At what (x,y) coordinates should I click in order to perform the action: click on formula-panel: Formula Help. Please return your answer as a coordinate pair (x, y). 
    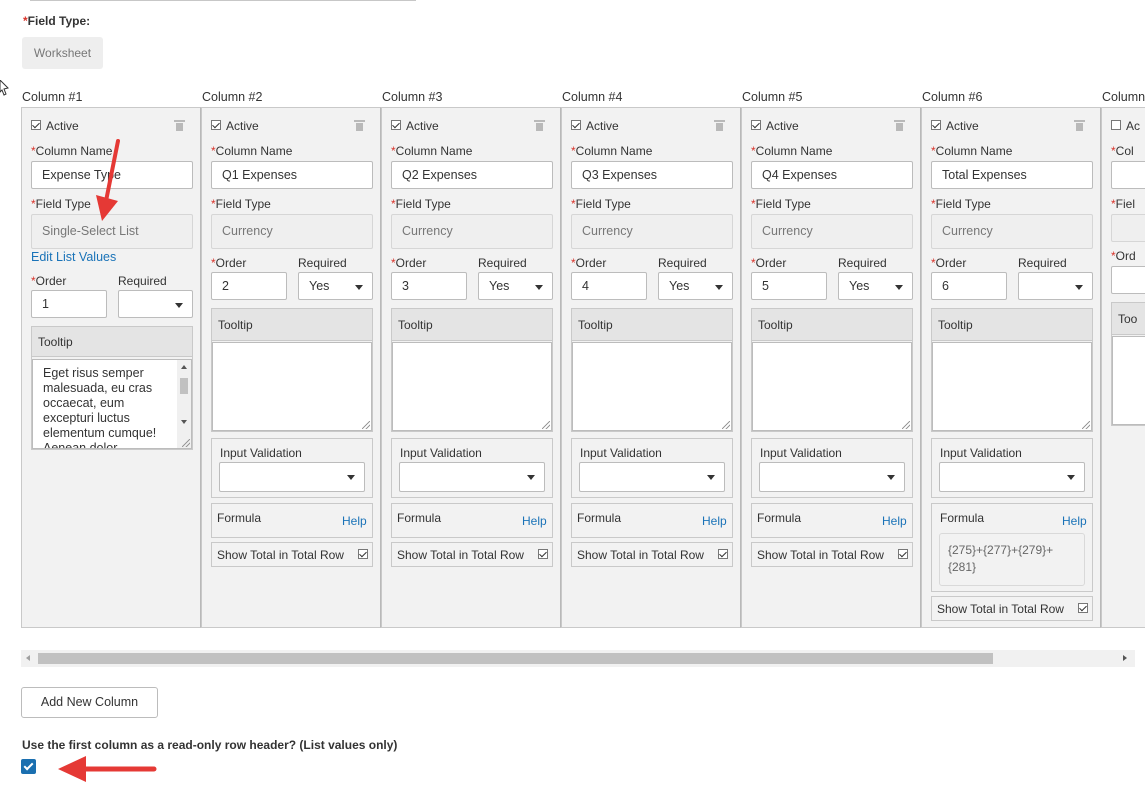
    Looking at the image, I should click on (292, 520).